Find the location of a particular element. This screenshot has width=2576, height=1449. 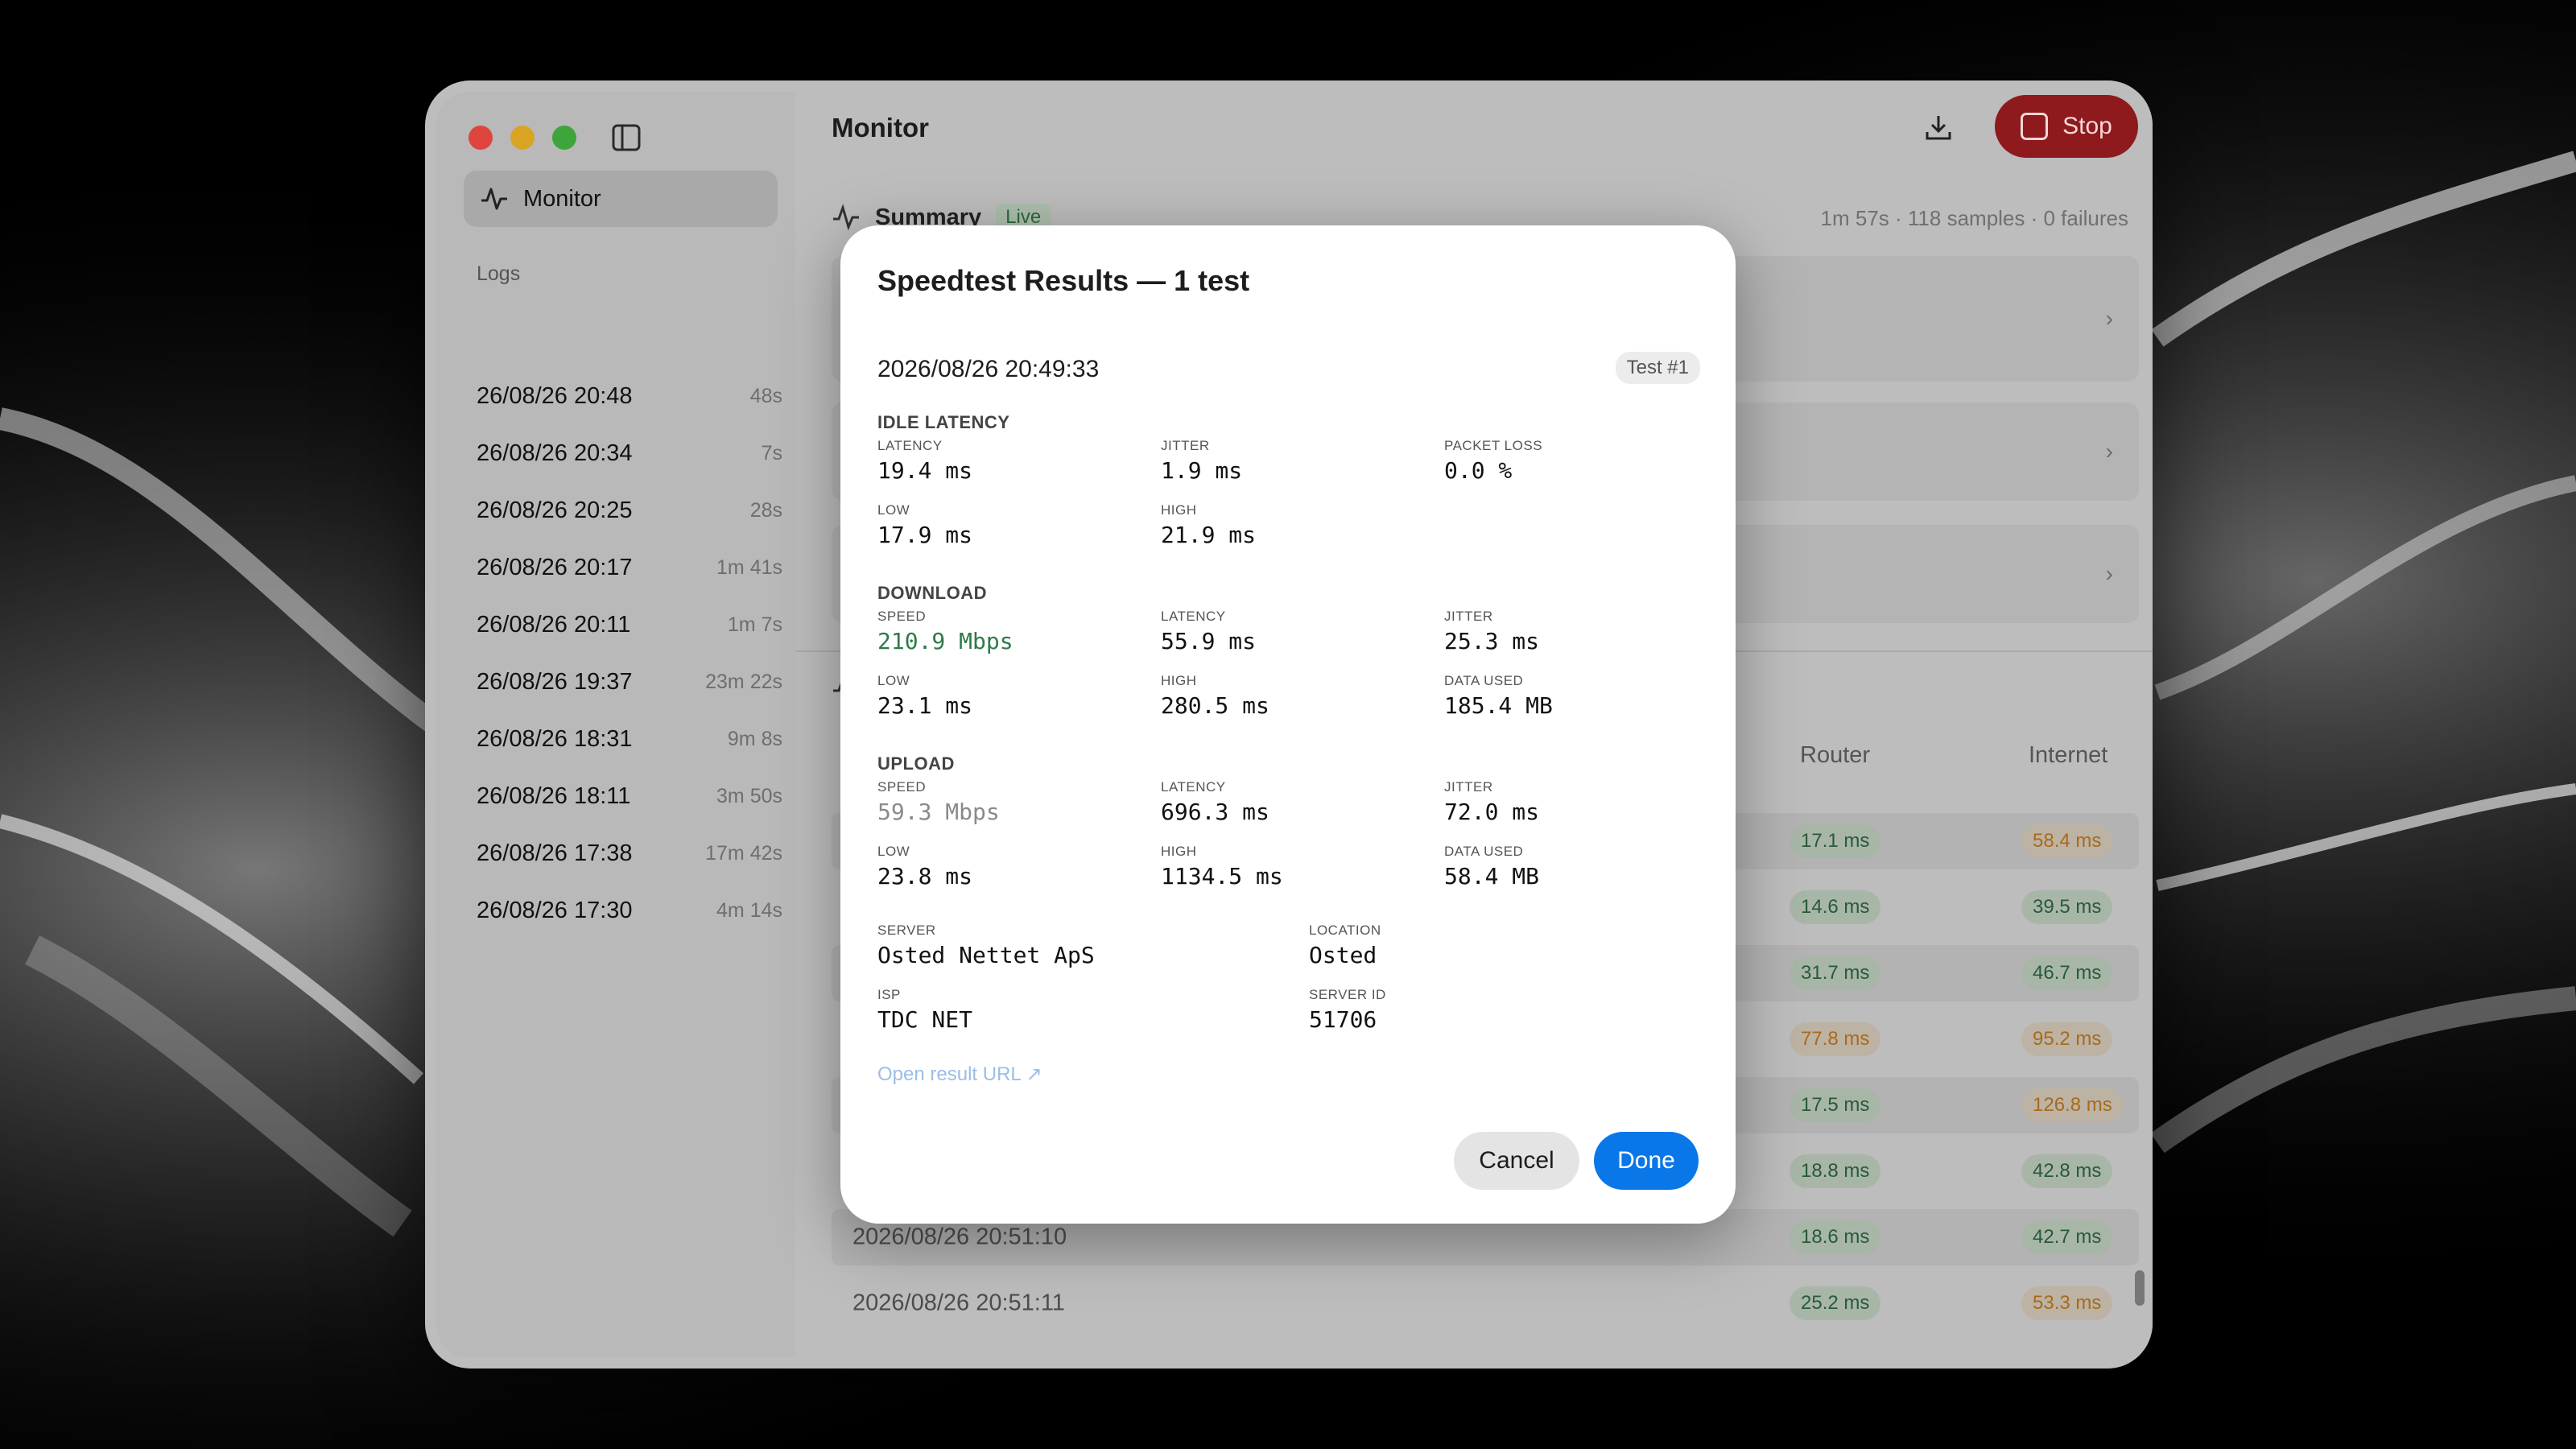

log-item: 26/08/26 18:31 9m 8s is located at coordinates (629, 739).